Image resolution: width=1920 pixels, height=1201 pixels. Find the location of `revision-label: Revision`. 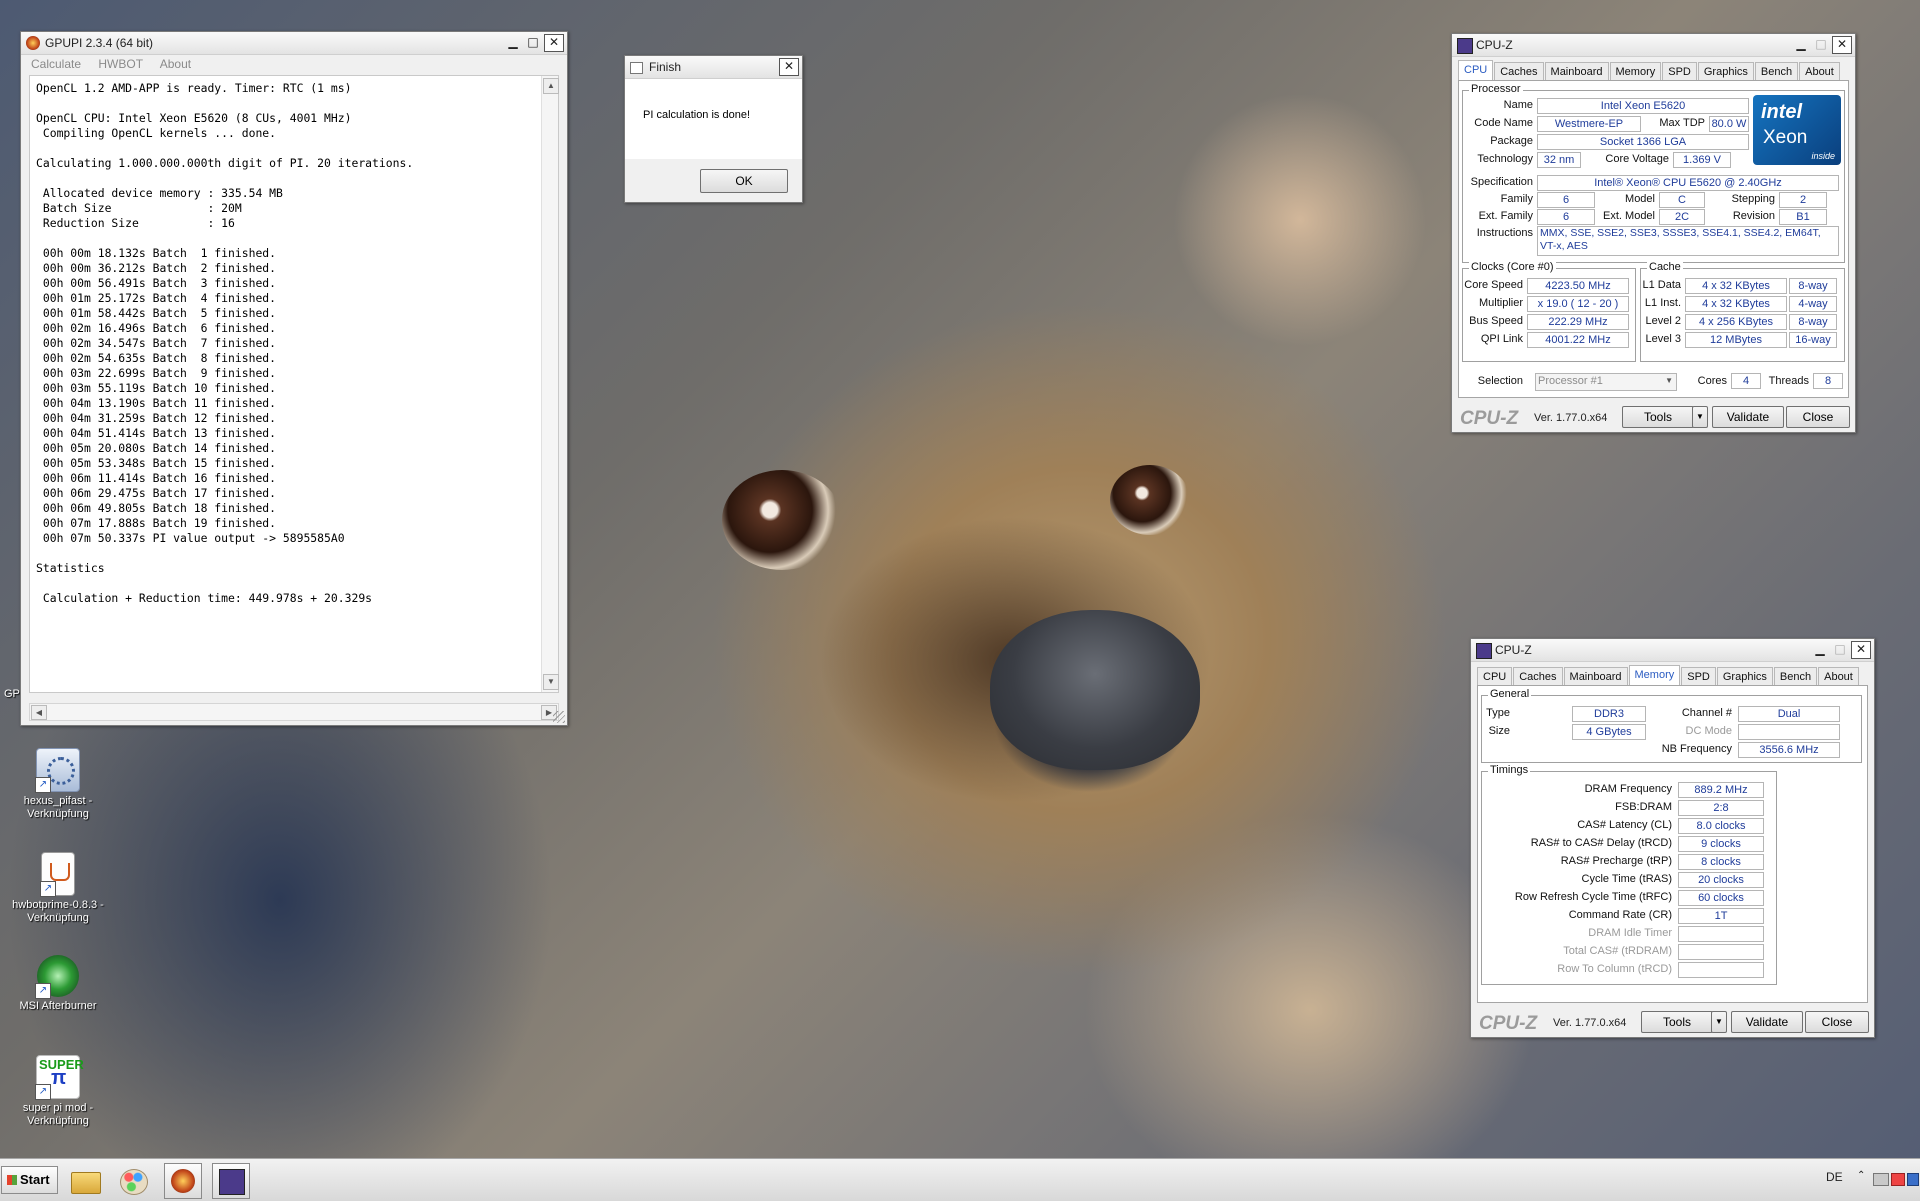

revision-label: Revision is located at coordinates (1753, 216).